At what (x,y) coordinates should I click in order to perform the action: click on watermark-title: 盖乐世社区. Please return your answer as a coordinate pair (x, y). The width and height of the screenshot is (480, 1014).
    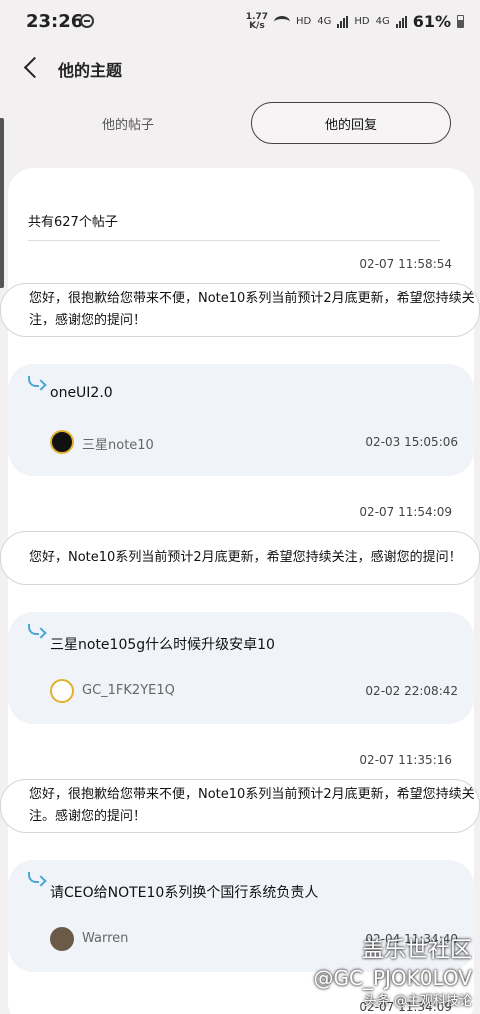
    Looking at the image, I should click on (416, 950).